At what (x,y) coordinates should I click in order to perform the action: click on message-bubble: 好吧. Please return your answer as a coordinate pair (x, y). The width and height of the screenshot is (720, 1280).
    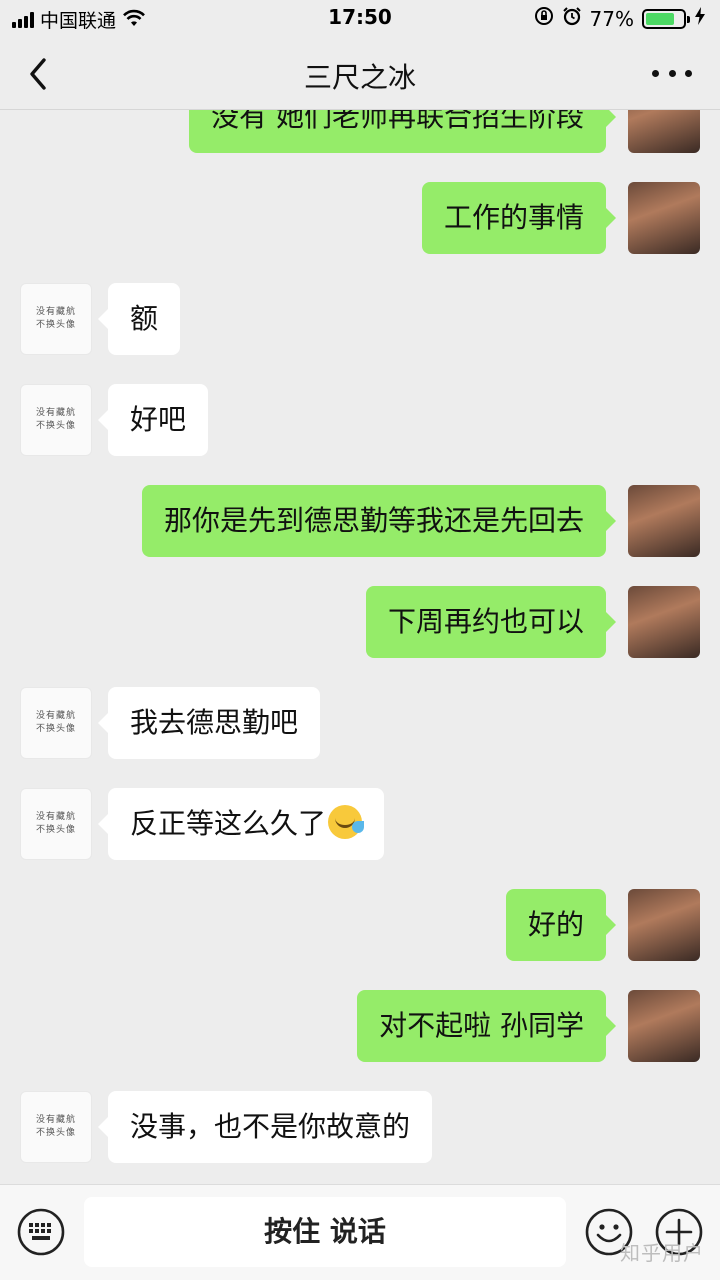
    Looking at the image, I should click on (153, 420).